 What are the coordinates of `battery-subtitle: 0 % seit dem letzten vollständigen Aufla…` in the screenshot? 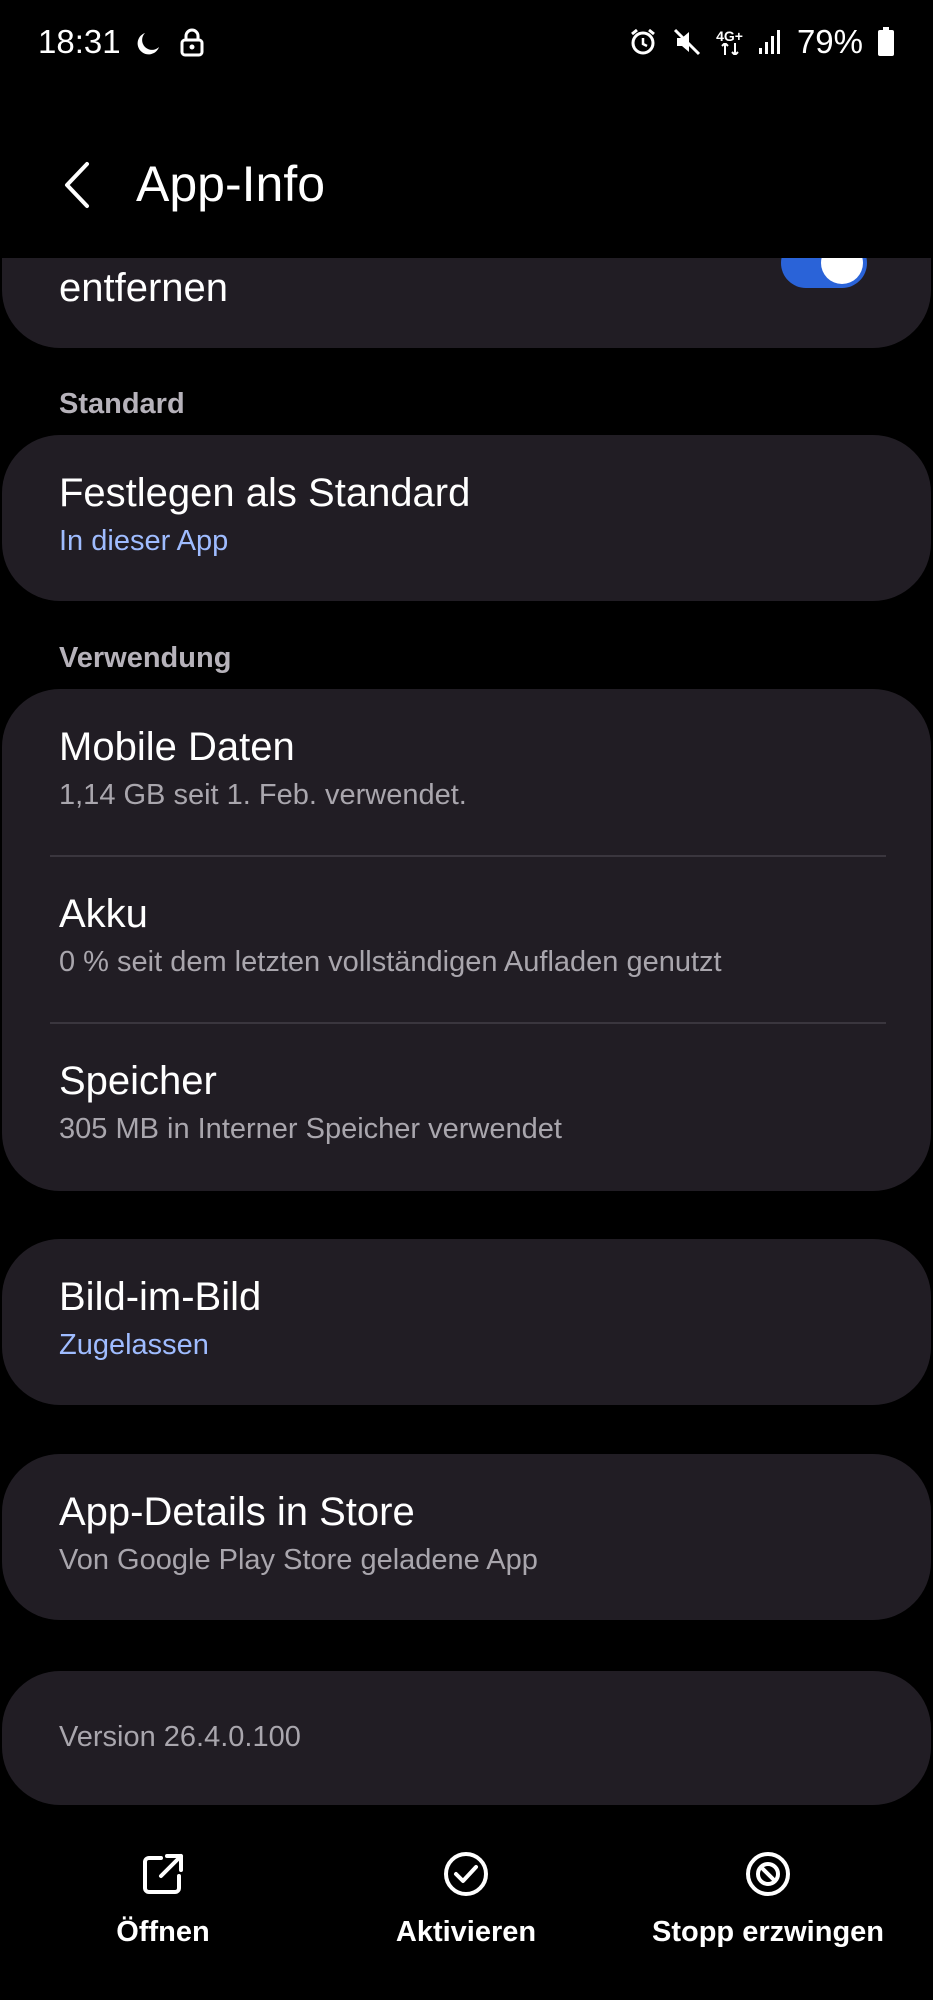 It's located at (390, 962).